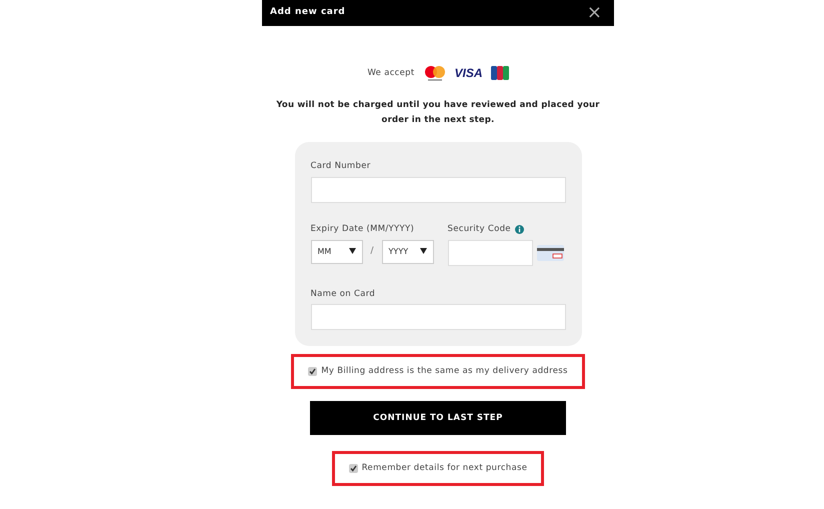 The height and width of the screenshot is (509, 824). Describe the element at coordinates (341, 166) in the screenshot. I see `field-label: Card Number` at that location.